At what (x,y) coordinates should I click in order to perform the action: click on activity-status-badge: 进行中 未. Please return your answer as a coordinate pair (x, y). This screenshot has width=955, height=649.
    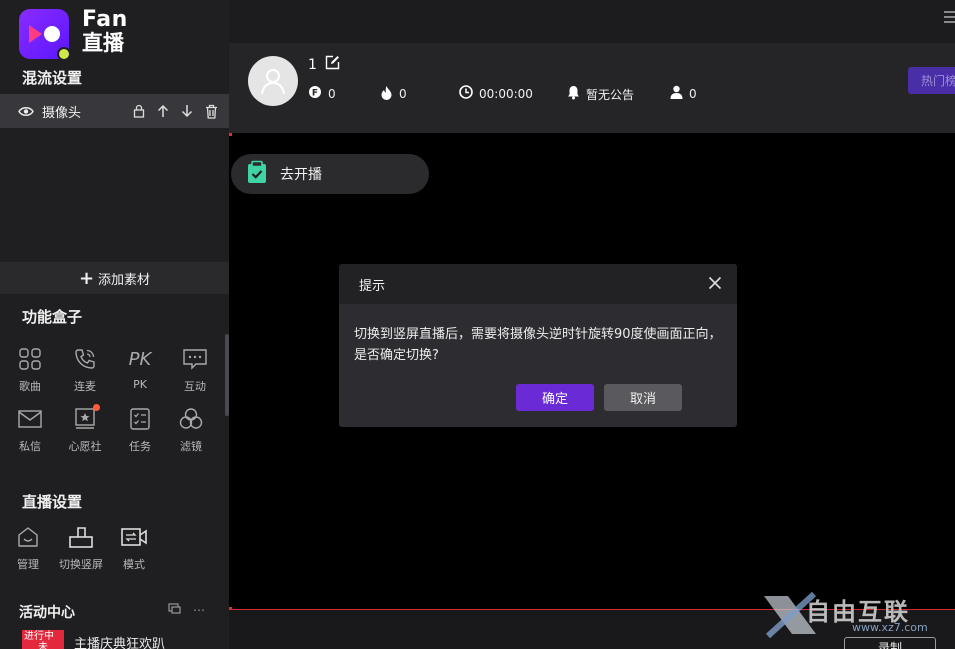
    Looking at the image, I should click on (43, 639).